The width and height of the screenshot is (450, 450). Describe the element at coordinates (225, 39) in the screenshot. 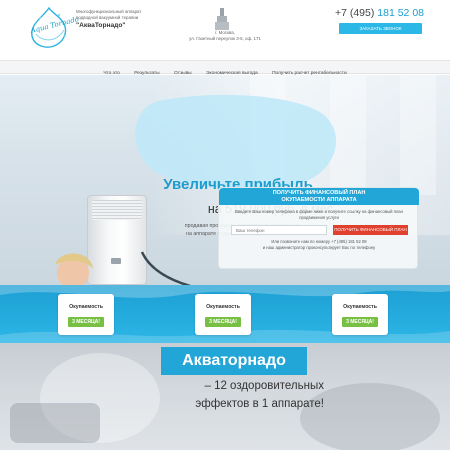

I see `address-street: ул. Газетный переулок 3-5, оф. 171` at that location.